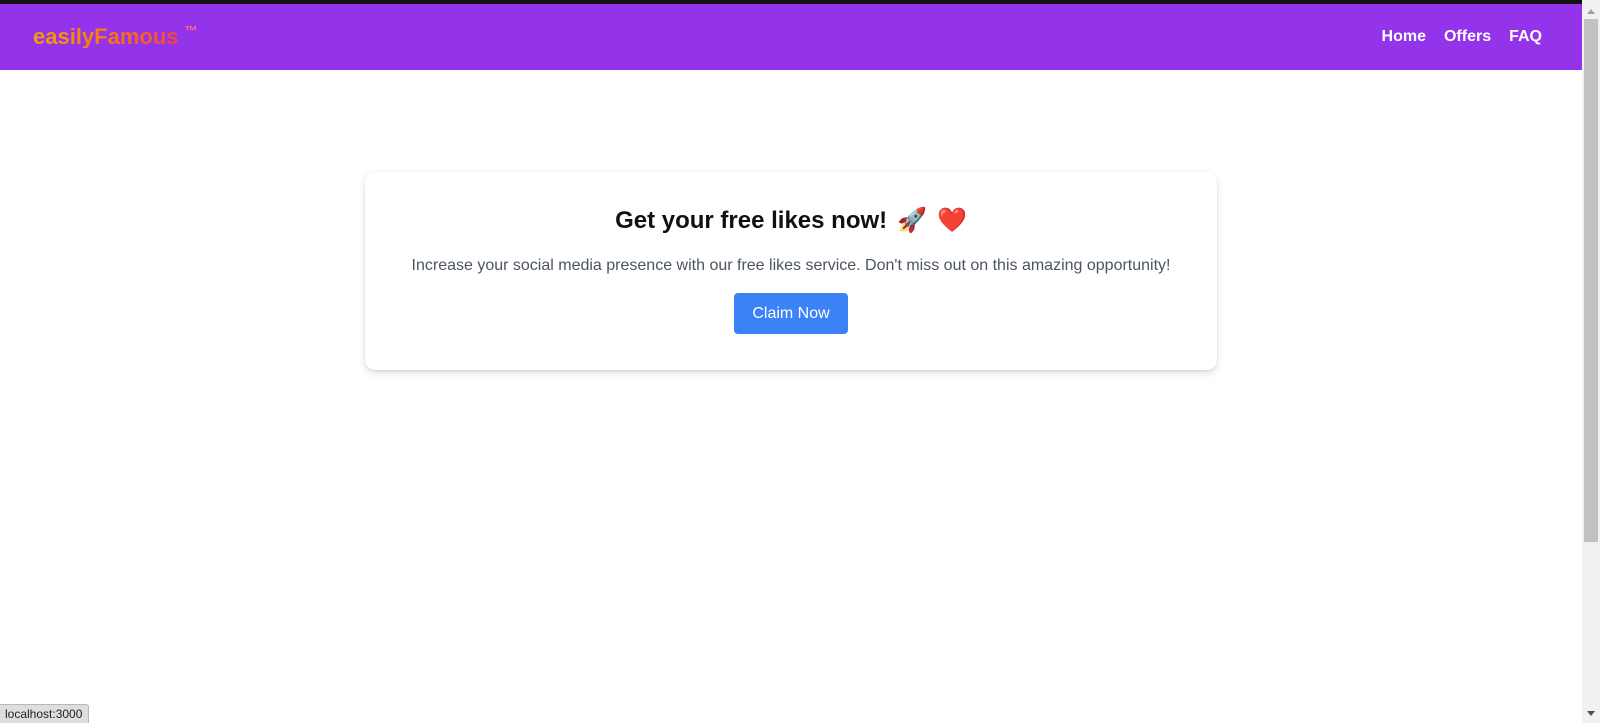  Describe the element at coordinates (1404, 37) in the screenshot. I see `nav-link-home: Home` at that location.